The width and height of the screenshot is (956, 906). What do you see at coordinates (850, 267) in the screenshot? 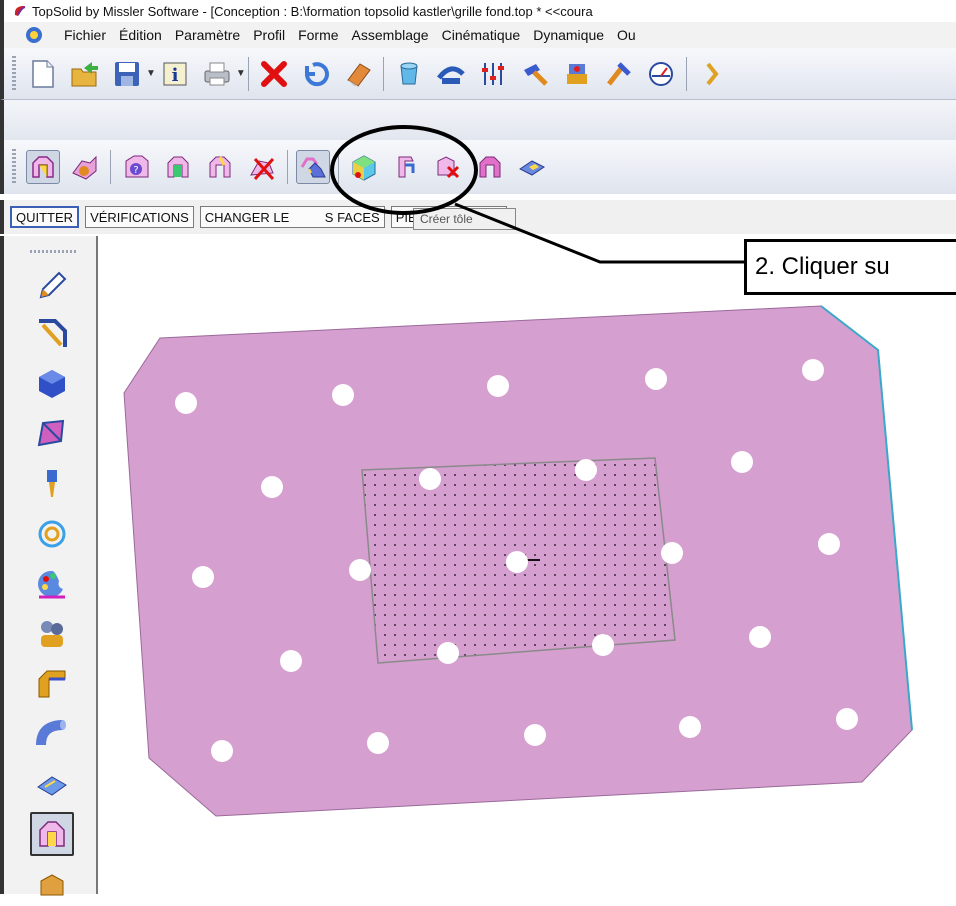
I see `annotation-callout: 2. Cliquer su` at bounding box center [850, 267].